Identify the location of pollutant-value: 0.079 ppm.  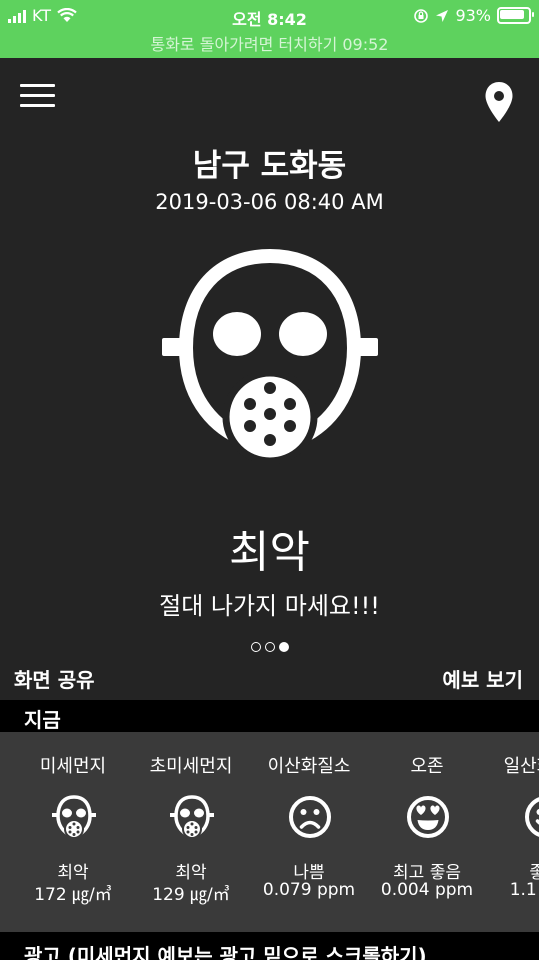
(309, 890).